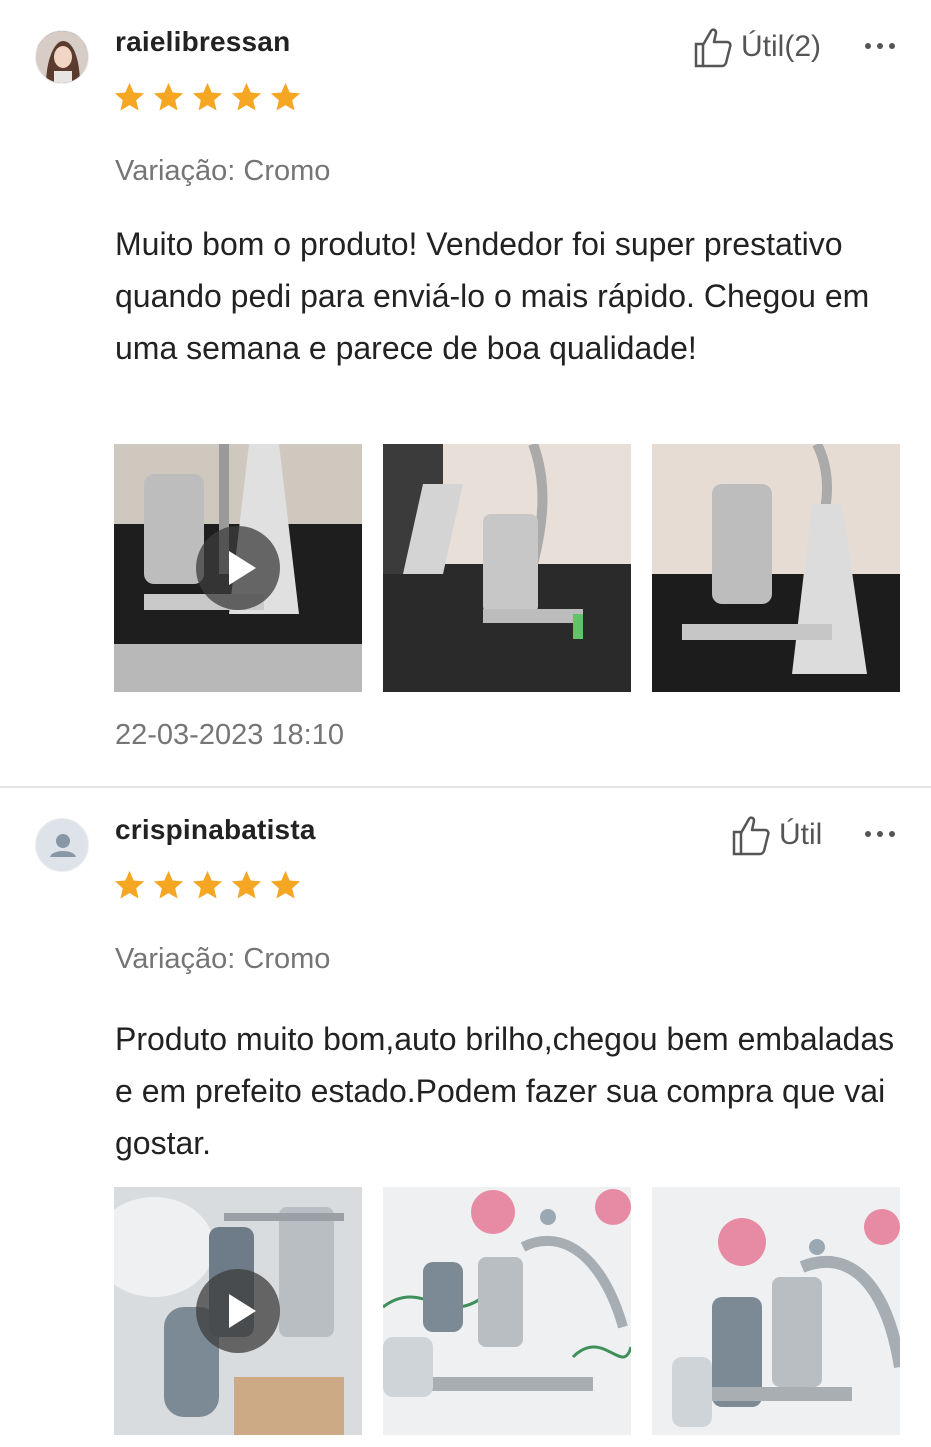  I want to click on username: crispinabatista, so click(215, 830).